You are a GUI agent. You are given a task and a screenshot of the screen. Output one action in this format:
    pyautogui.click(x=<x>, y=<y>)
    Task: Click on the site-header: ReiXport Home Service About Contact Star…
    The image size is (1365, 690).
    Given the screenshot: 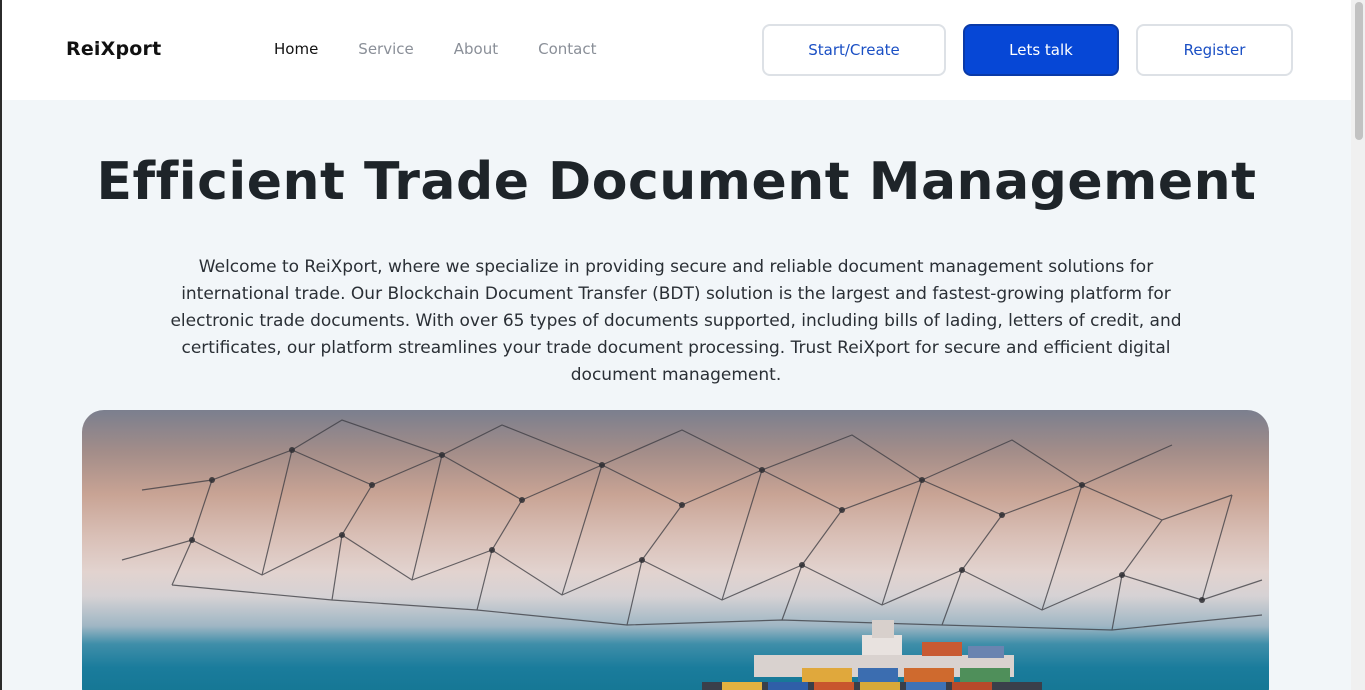 What is the action you would take?
    pyautogui.click(x=676, y=50)
    